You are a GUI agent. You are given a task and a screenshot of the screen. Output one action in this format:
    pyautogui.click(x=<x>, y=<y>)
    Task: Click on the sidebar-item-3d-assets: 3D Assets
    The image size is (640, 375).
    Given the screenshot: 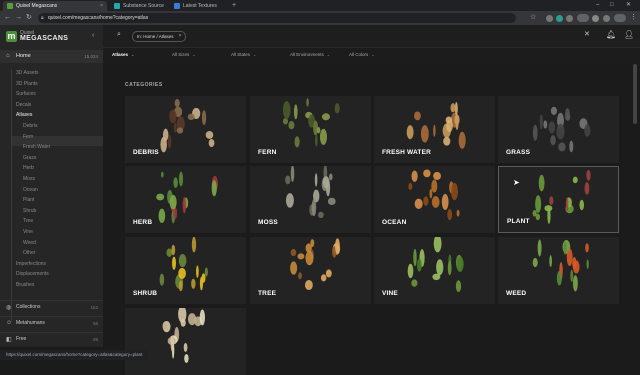 What is the action you would take?
    pyautogui.click(x=59, y=73)
    